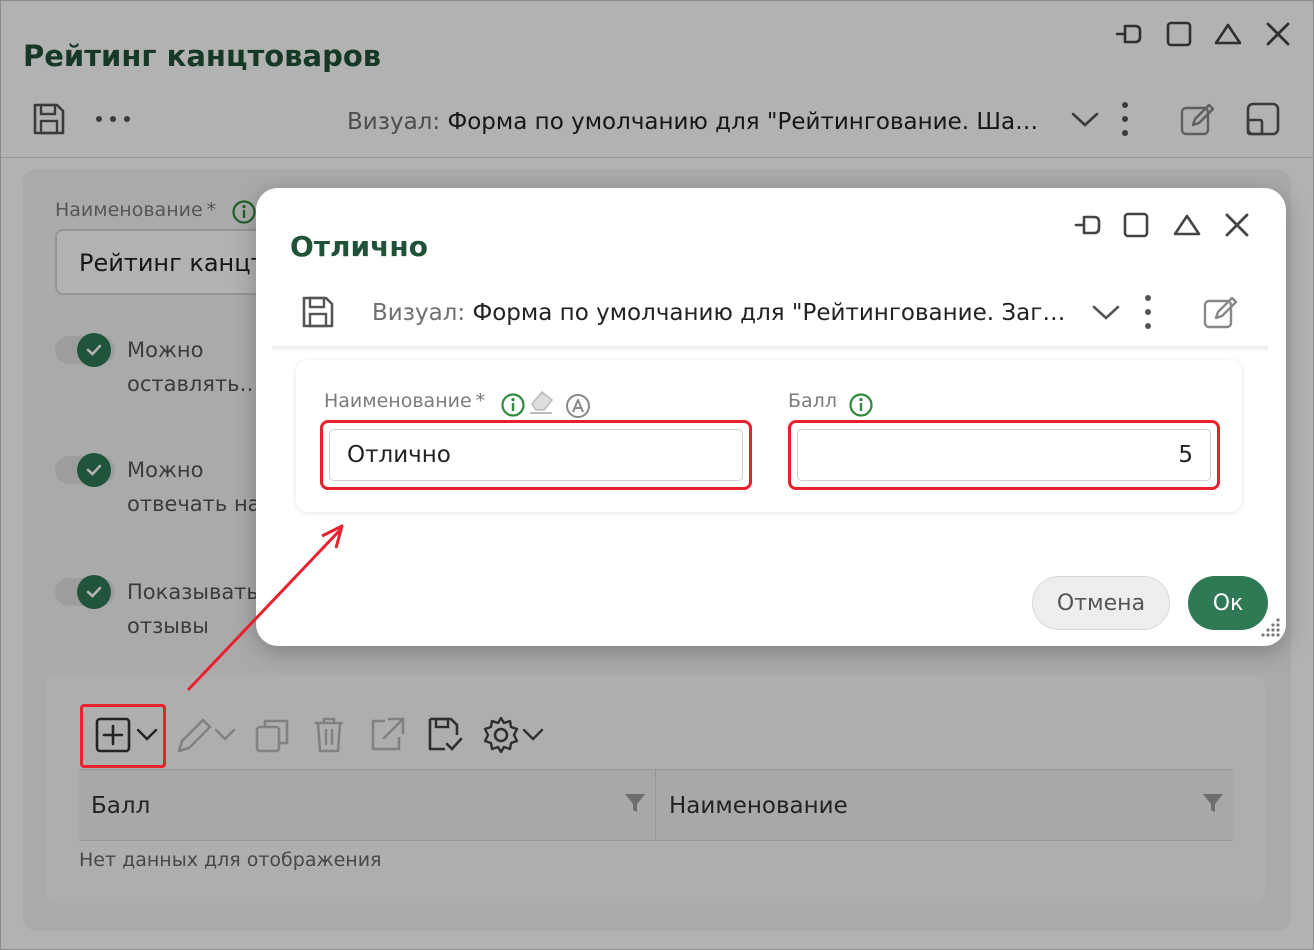 This screenshot has width=1314, height=950. I want to click on dialog-name-input: Отлично, so click(536, 455).